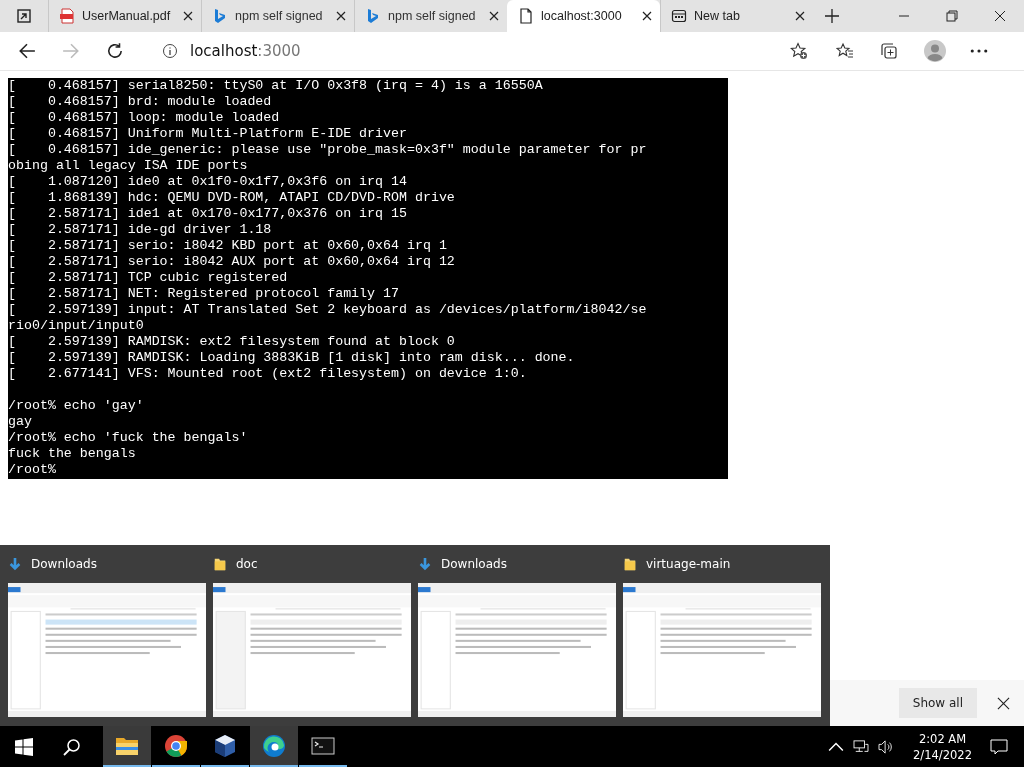  I want to click on profile-avatar-icon, so click(935, 51).